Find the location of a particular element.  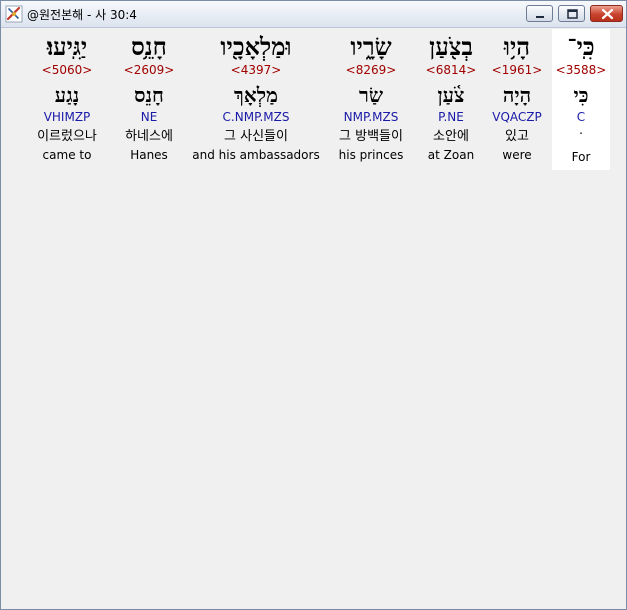

english-gloss: and his ambassadors is located at coordinates (256, 155).